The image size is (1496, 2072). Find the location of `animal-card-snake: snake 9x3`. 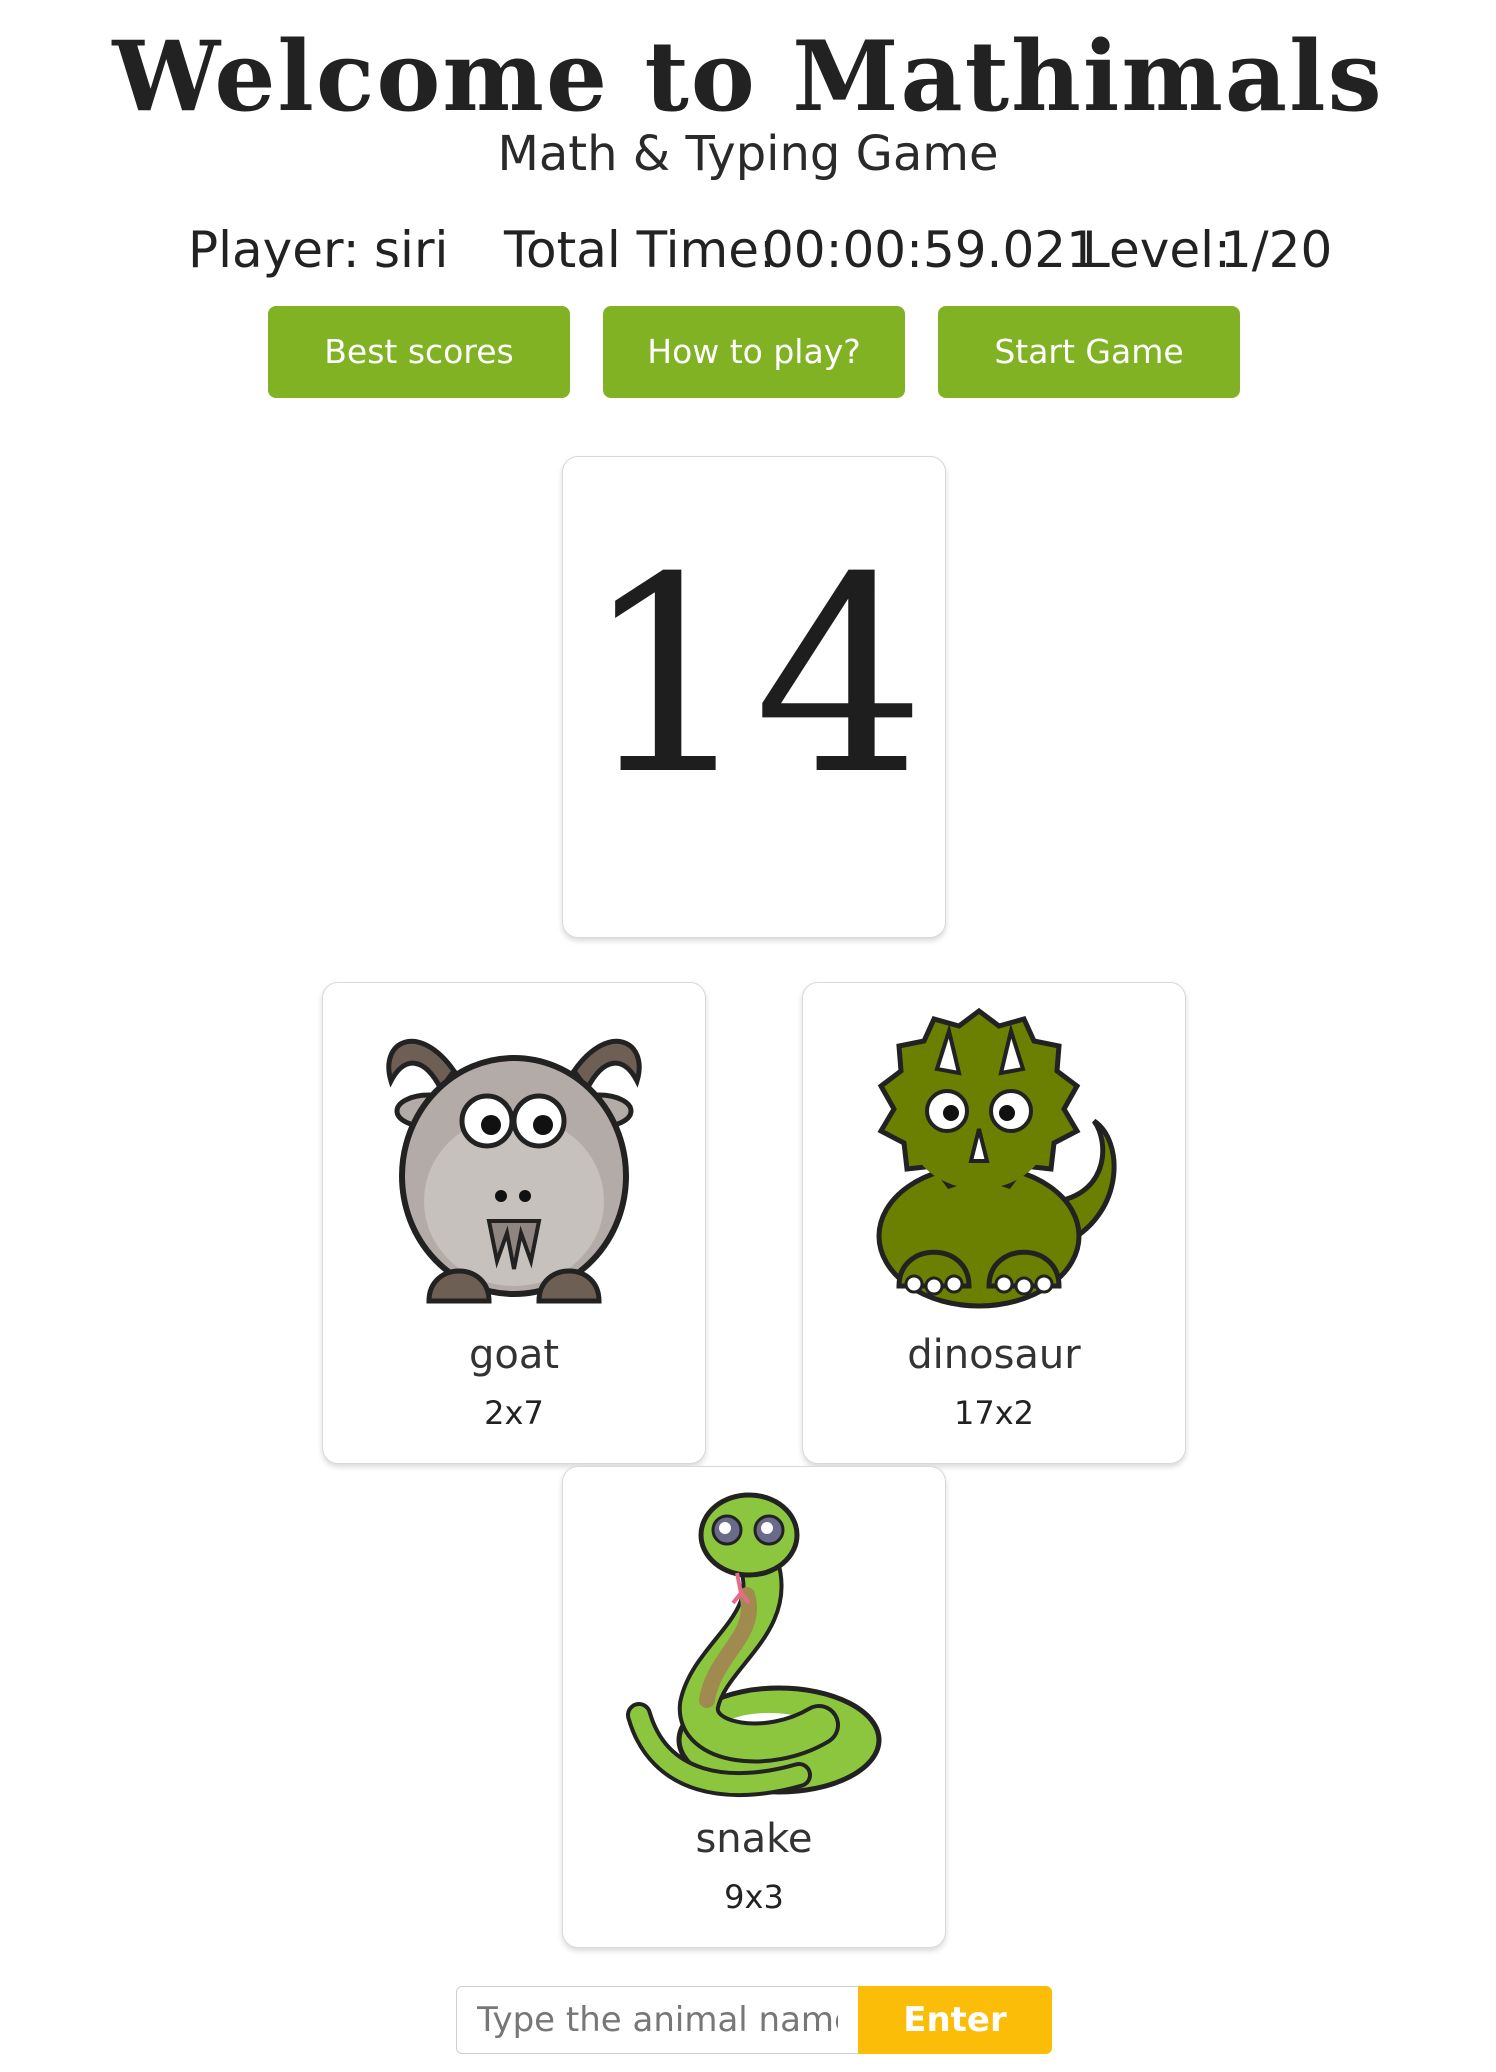

animal-card-snake: snake 9x3 is located at coordinates (754, 1707).